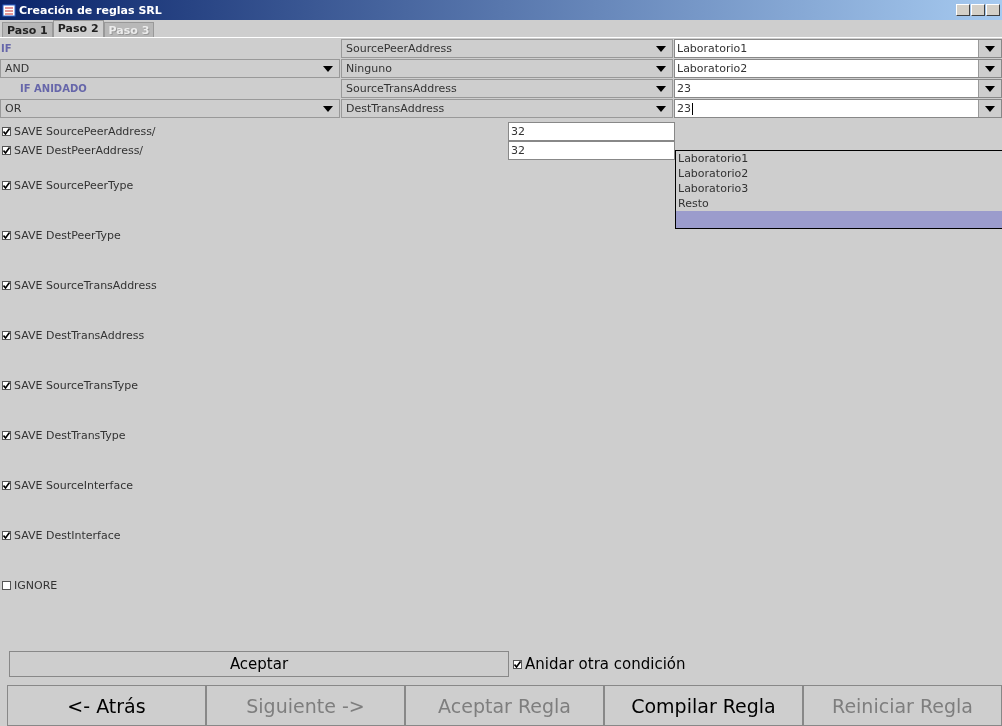 This screenshot has height=726, width=1002. Describe the element at coordinates (79, 335) in the screenshot. I see `checkbox-label: SAVE DestTransAddress` at that location.